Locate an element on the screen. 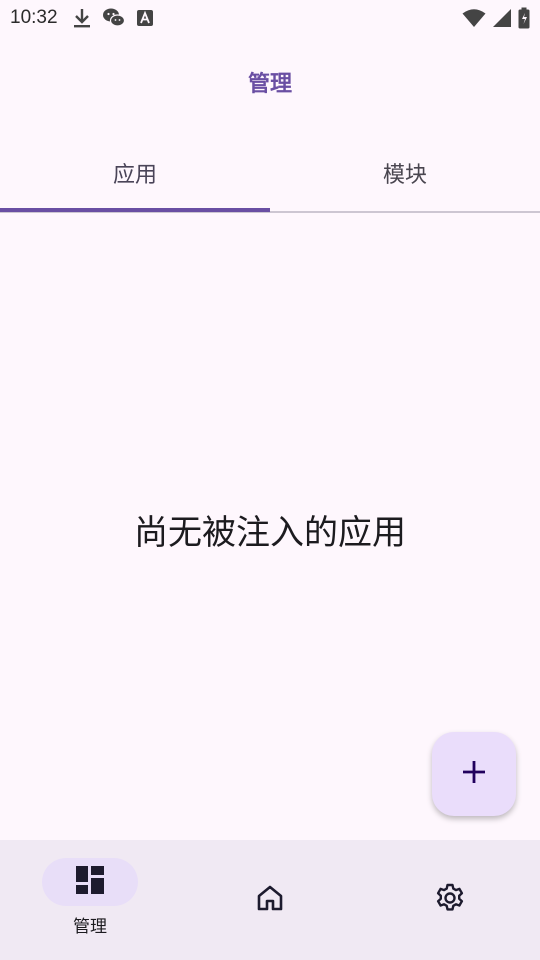 This screenshot has width=540, height=960. nav-item-manage-label: 管理 is located at coordinates (90, 927).